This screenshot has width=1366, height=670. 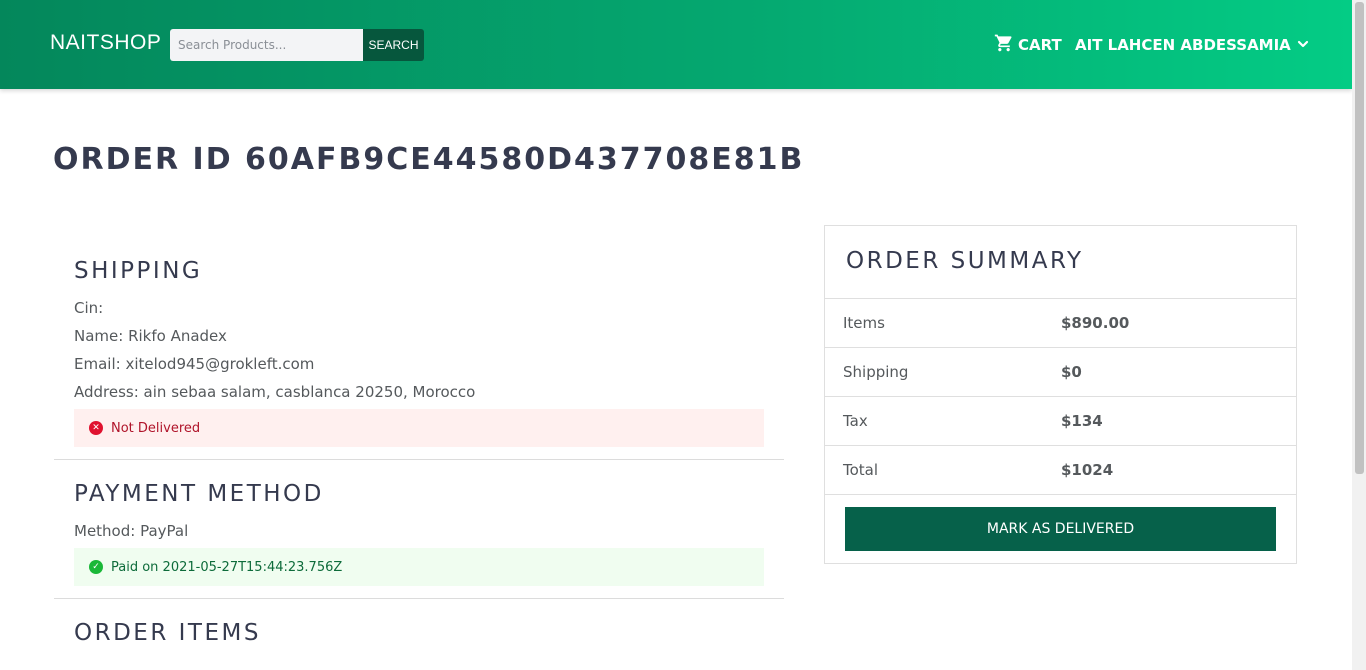 I want to click on user-menu-dropdown: AIT LAHCEN ABDESSAMIA, so click(x=1192, y=45).